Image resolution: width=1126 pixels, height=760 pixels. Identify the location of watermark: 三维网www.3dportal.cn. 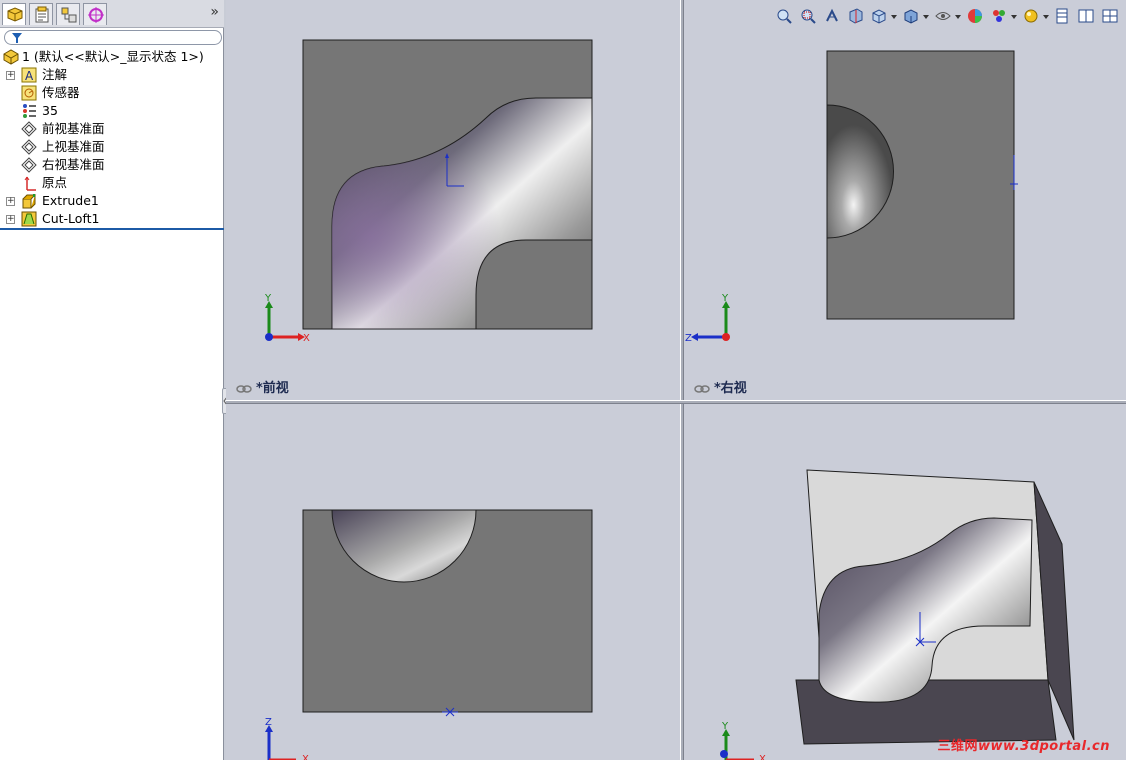
(1024, 744).